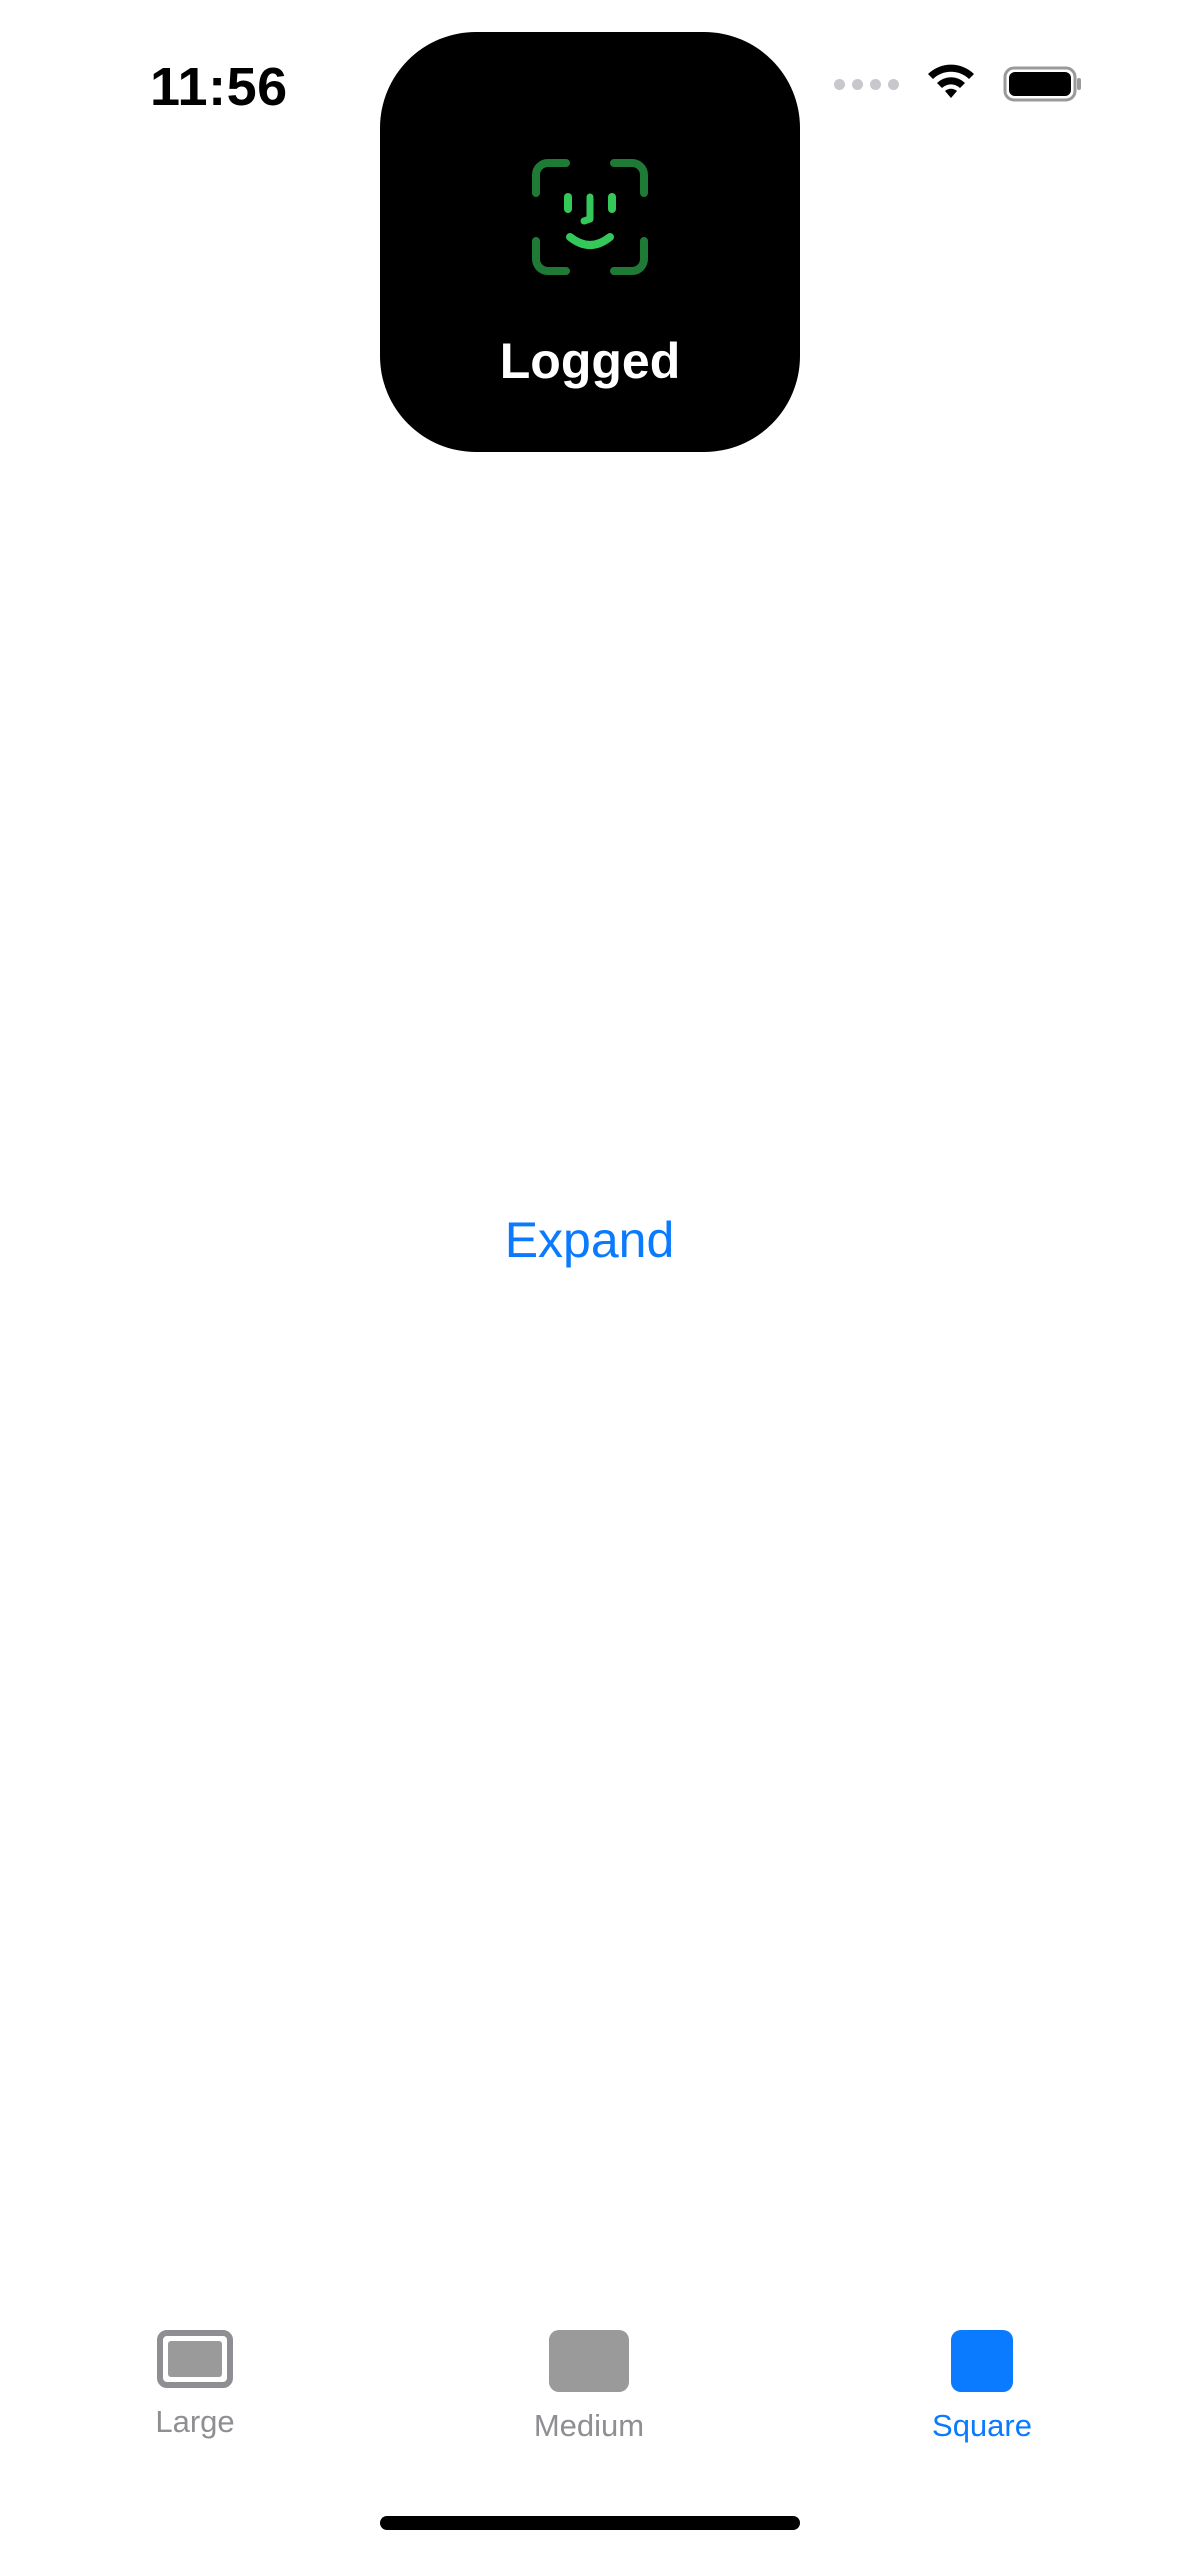  Describe the element at coordinates (590, 217) in the screenshot. I see `face-id-icon` at that location.